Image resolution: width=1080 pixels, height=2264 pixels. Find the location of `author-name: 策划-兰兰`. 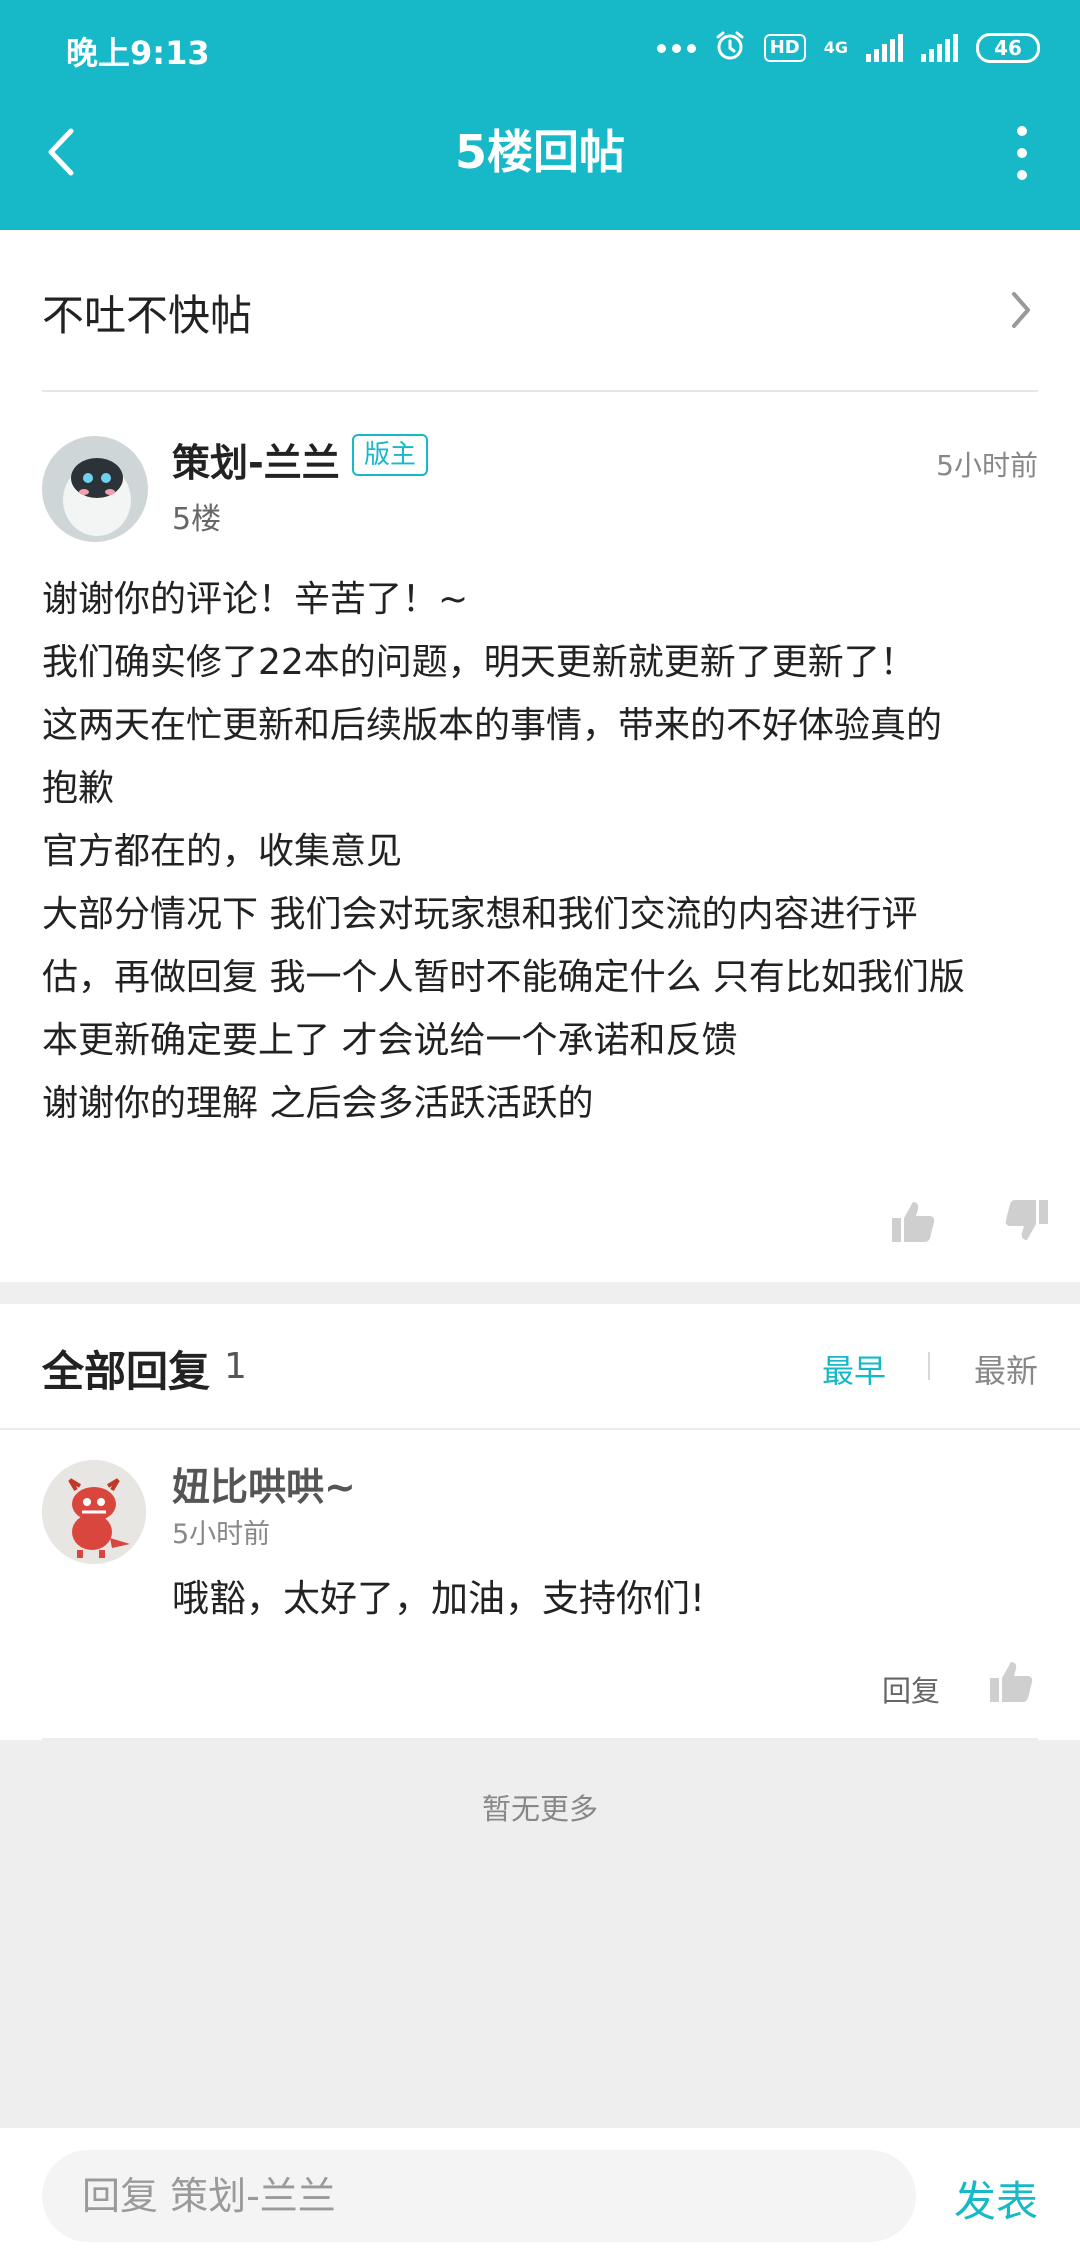

author-name: 策划-兰兰 is located at coordinates (256, 459).